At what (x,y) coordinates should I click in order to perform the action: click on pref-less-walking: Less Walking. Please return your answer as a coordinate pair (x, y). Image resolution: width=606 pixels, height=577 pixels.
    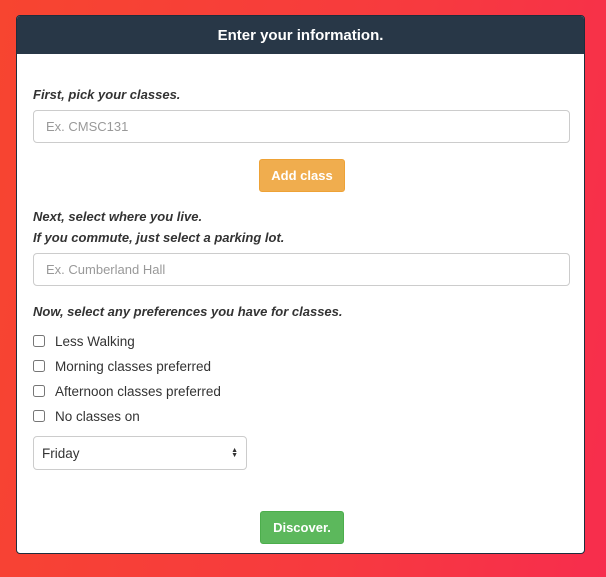
    Looking at the image, I should click on (84, 341).